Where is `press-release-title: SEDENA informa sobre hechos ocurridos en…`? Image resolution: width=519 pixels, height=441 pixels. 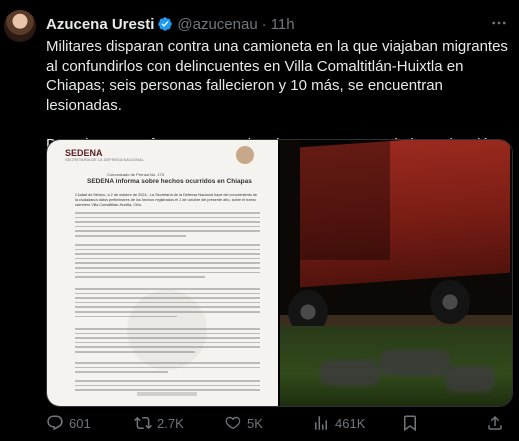
press-release-title: SEDENA informa sobre hechos ocurridos en… is located at coordinates (169, 181).